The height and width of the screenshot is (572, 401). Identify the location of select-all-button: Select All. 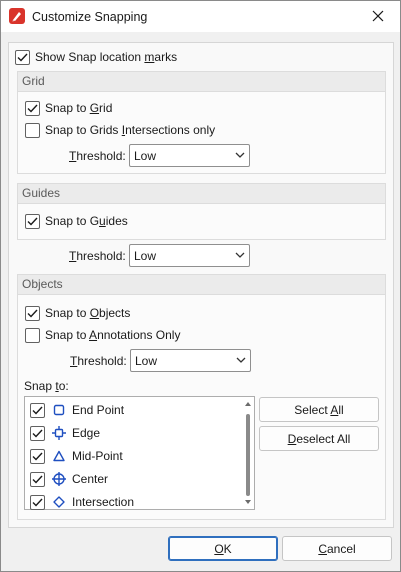
(319, 409).